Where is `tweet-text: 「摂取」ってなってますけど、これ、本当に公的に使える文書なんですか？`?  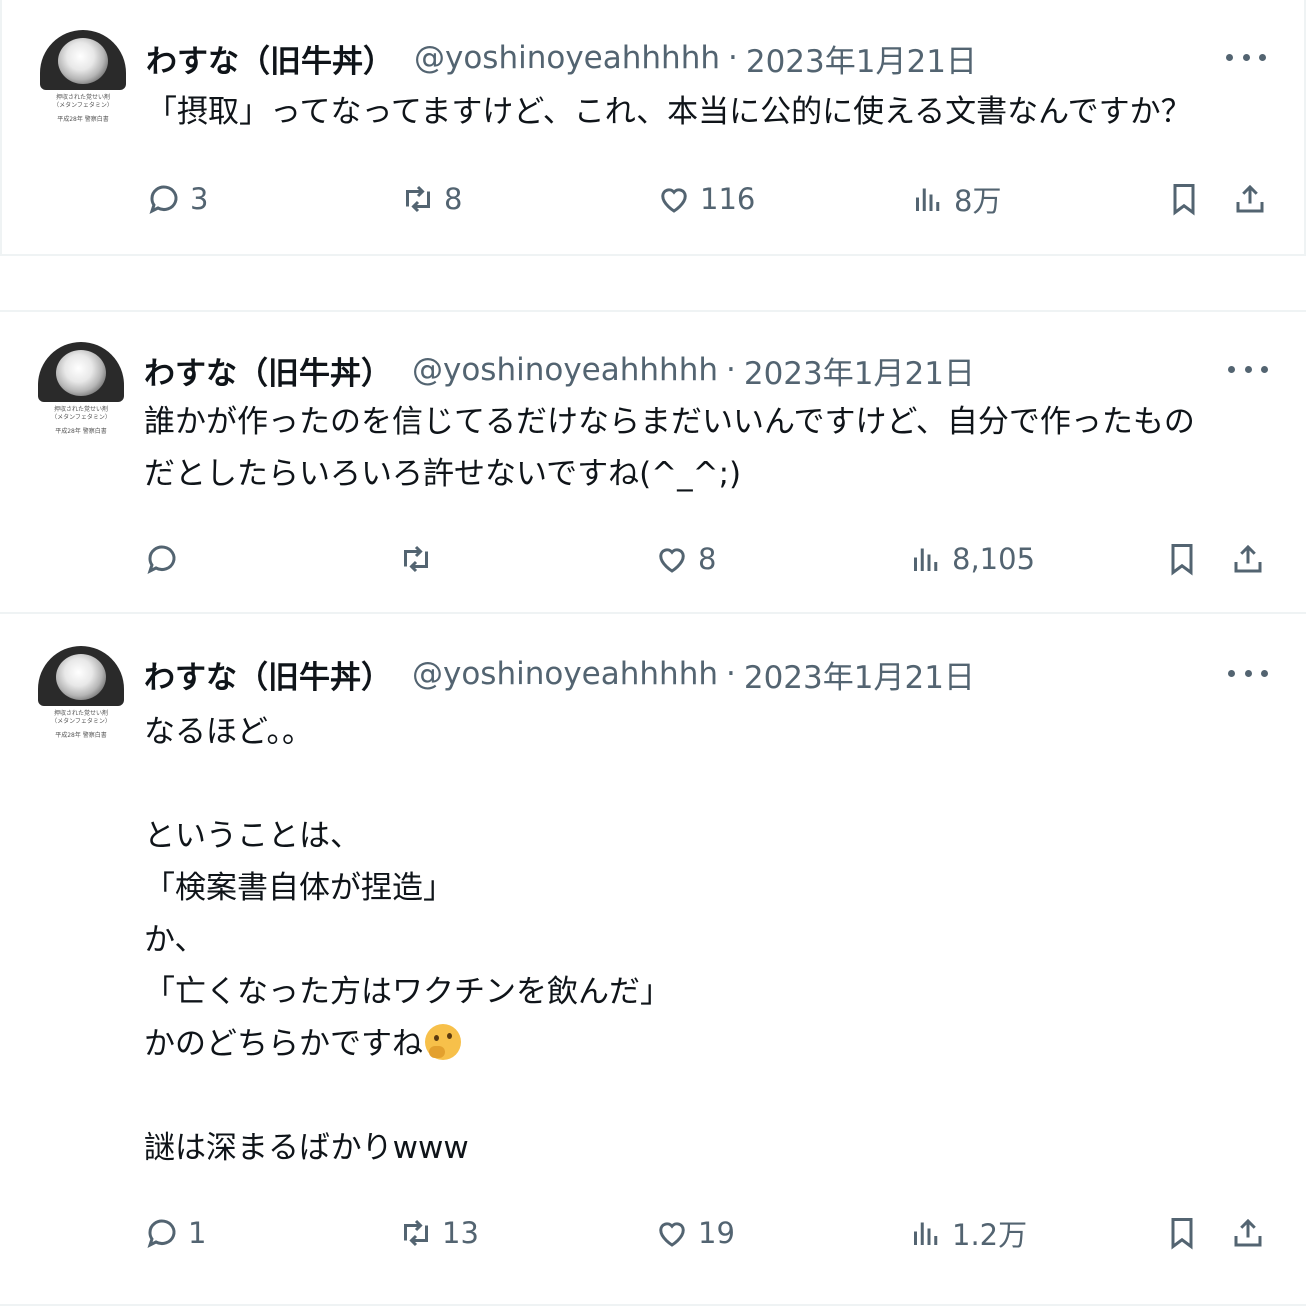
tweet-text: 「摂取」ってなってますけど、これ、本当に公的に使える文書なんですか？ is located at coordinates (669, 112).